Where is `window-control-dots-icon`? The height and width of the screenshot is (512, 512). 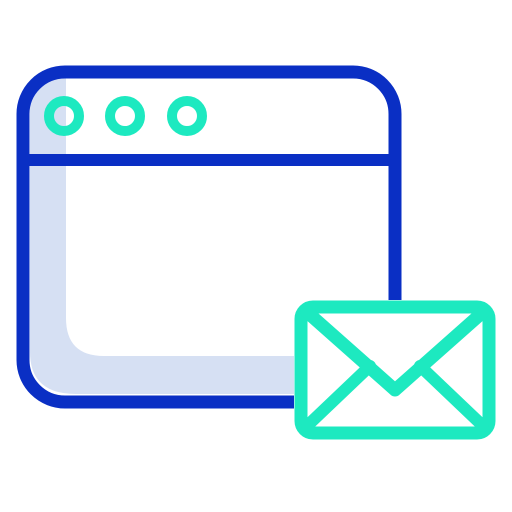
window-control-dots-icon is located at coordinates (125, 116).